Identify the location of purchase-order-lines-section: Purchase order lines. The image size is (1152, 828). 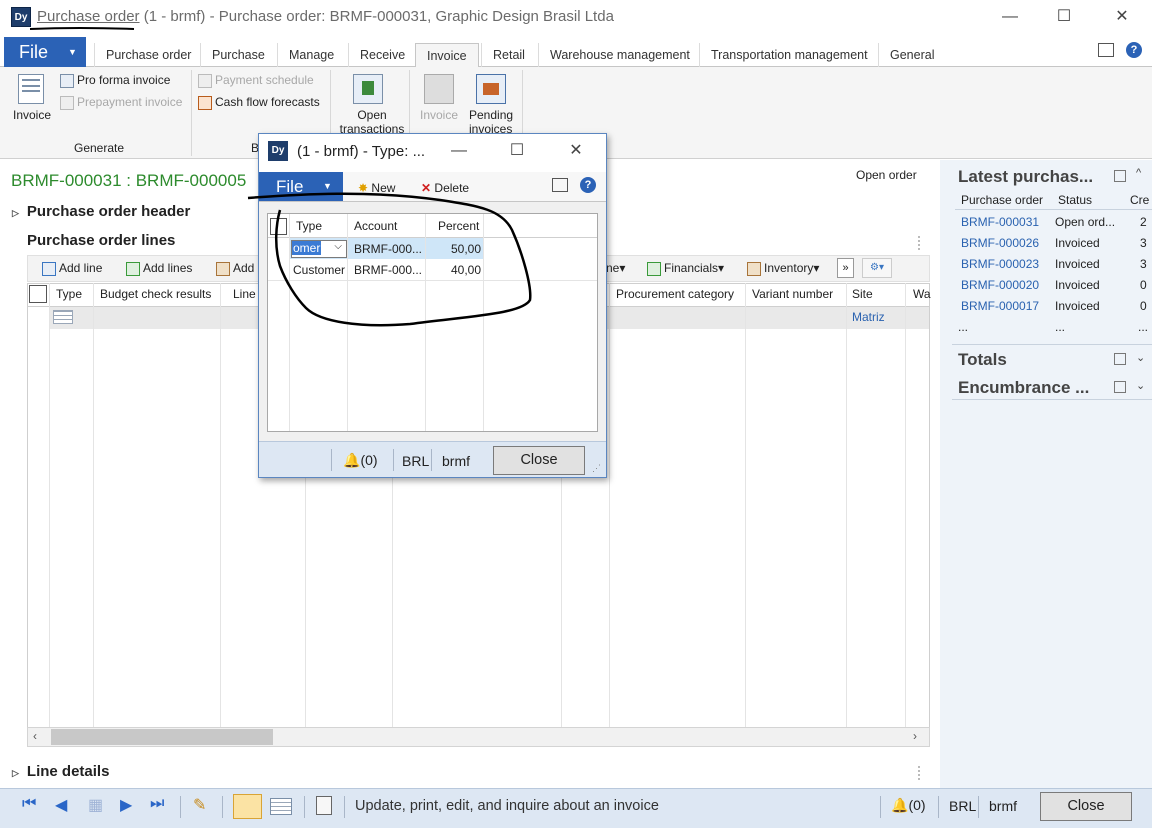
(101, 240).